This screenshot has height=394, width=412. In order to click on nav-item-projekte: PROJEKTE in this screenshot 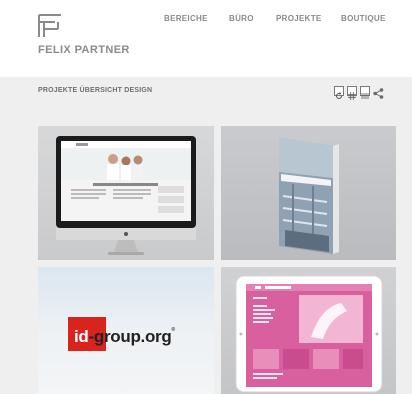, I will do `click(299, 18)`.